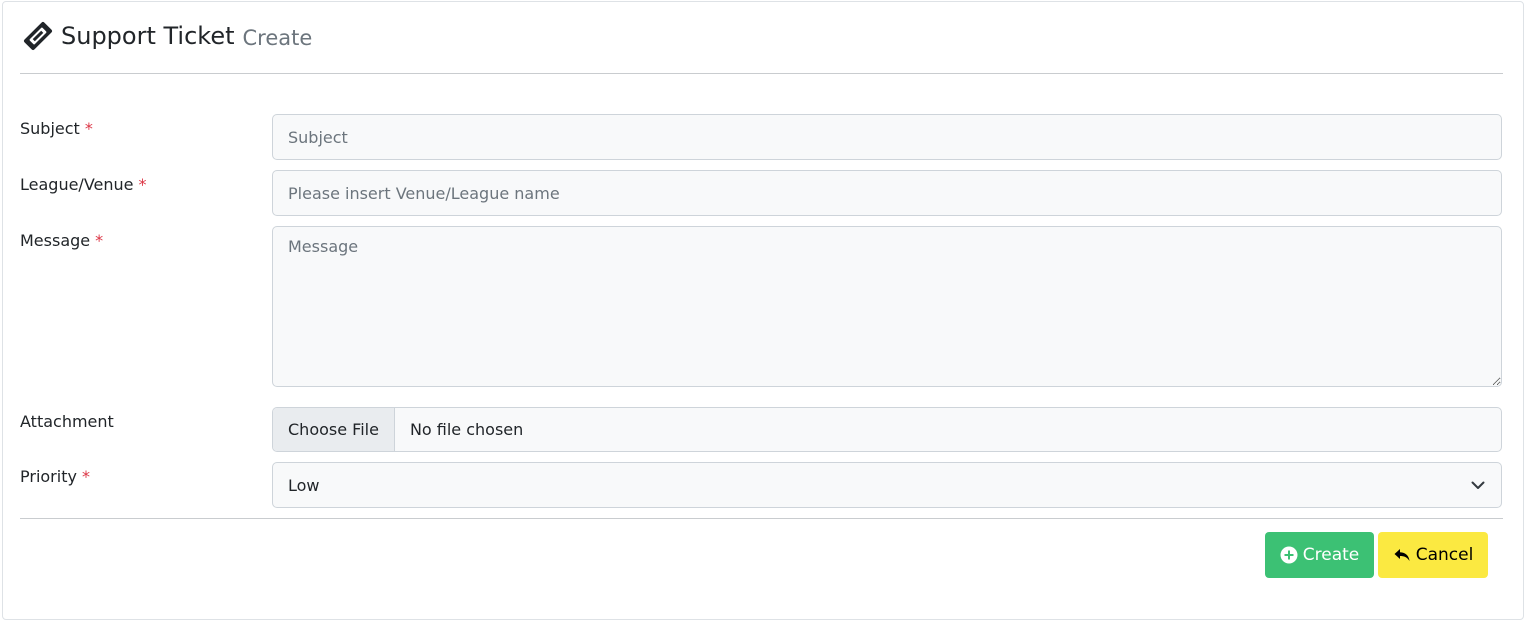  I want to click on footer-divider, so click(761, 518).